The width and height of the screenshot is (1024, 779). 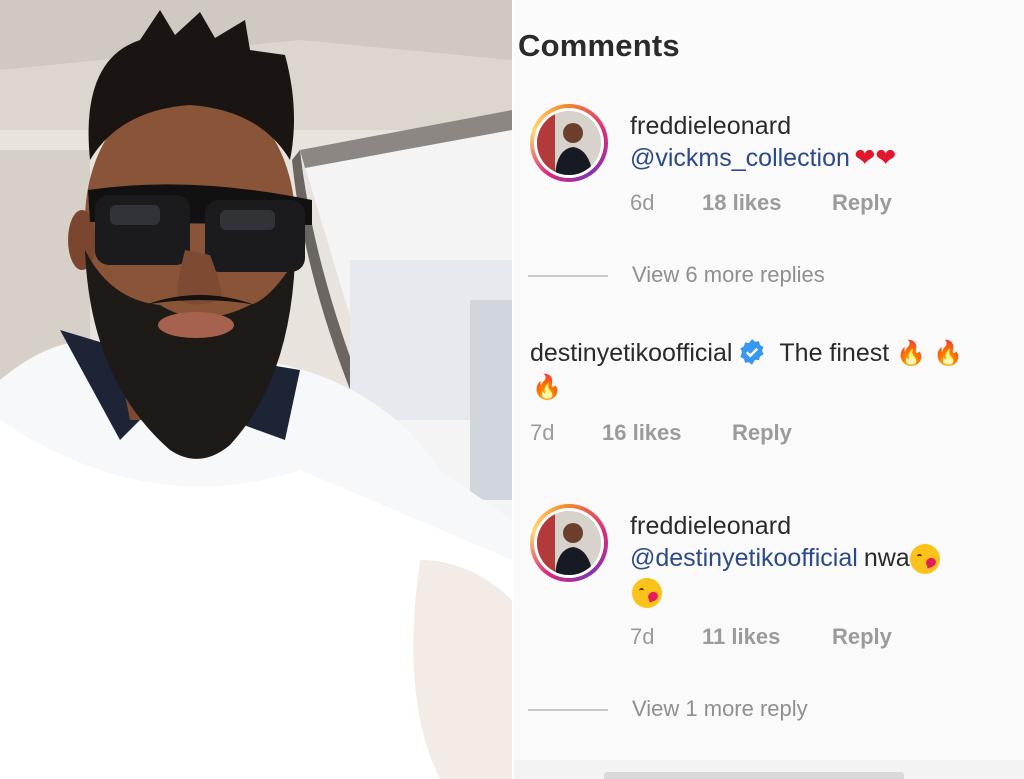 I want to click on comment-text: The finest, so click(x=834, y=353).